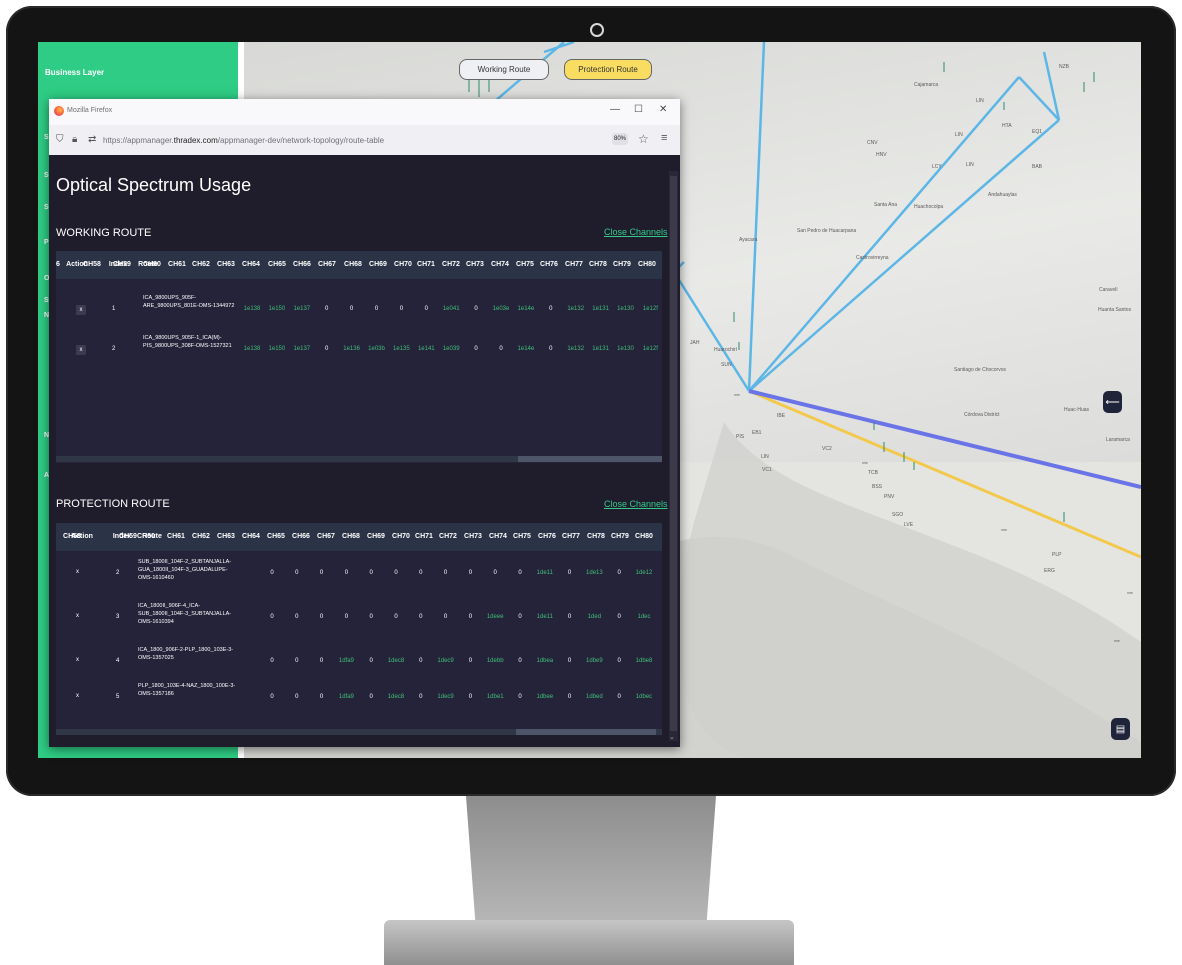 Image resolution: width=1182 pixels, height=965 pixels. I want to click on column-header: CH75, so click(525, 264).